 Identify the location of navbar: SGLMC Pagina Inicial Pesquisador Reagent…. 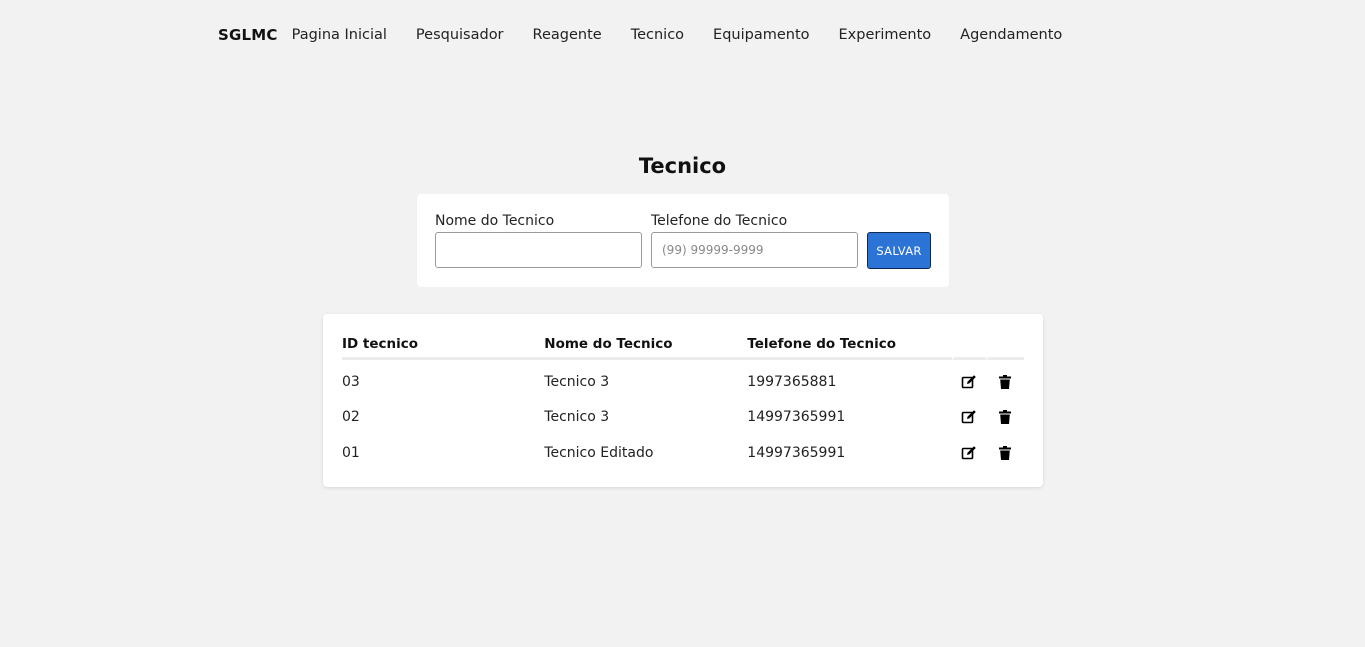
(654, 35).